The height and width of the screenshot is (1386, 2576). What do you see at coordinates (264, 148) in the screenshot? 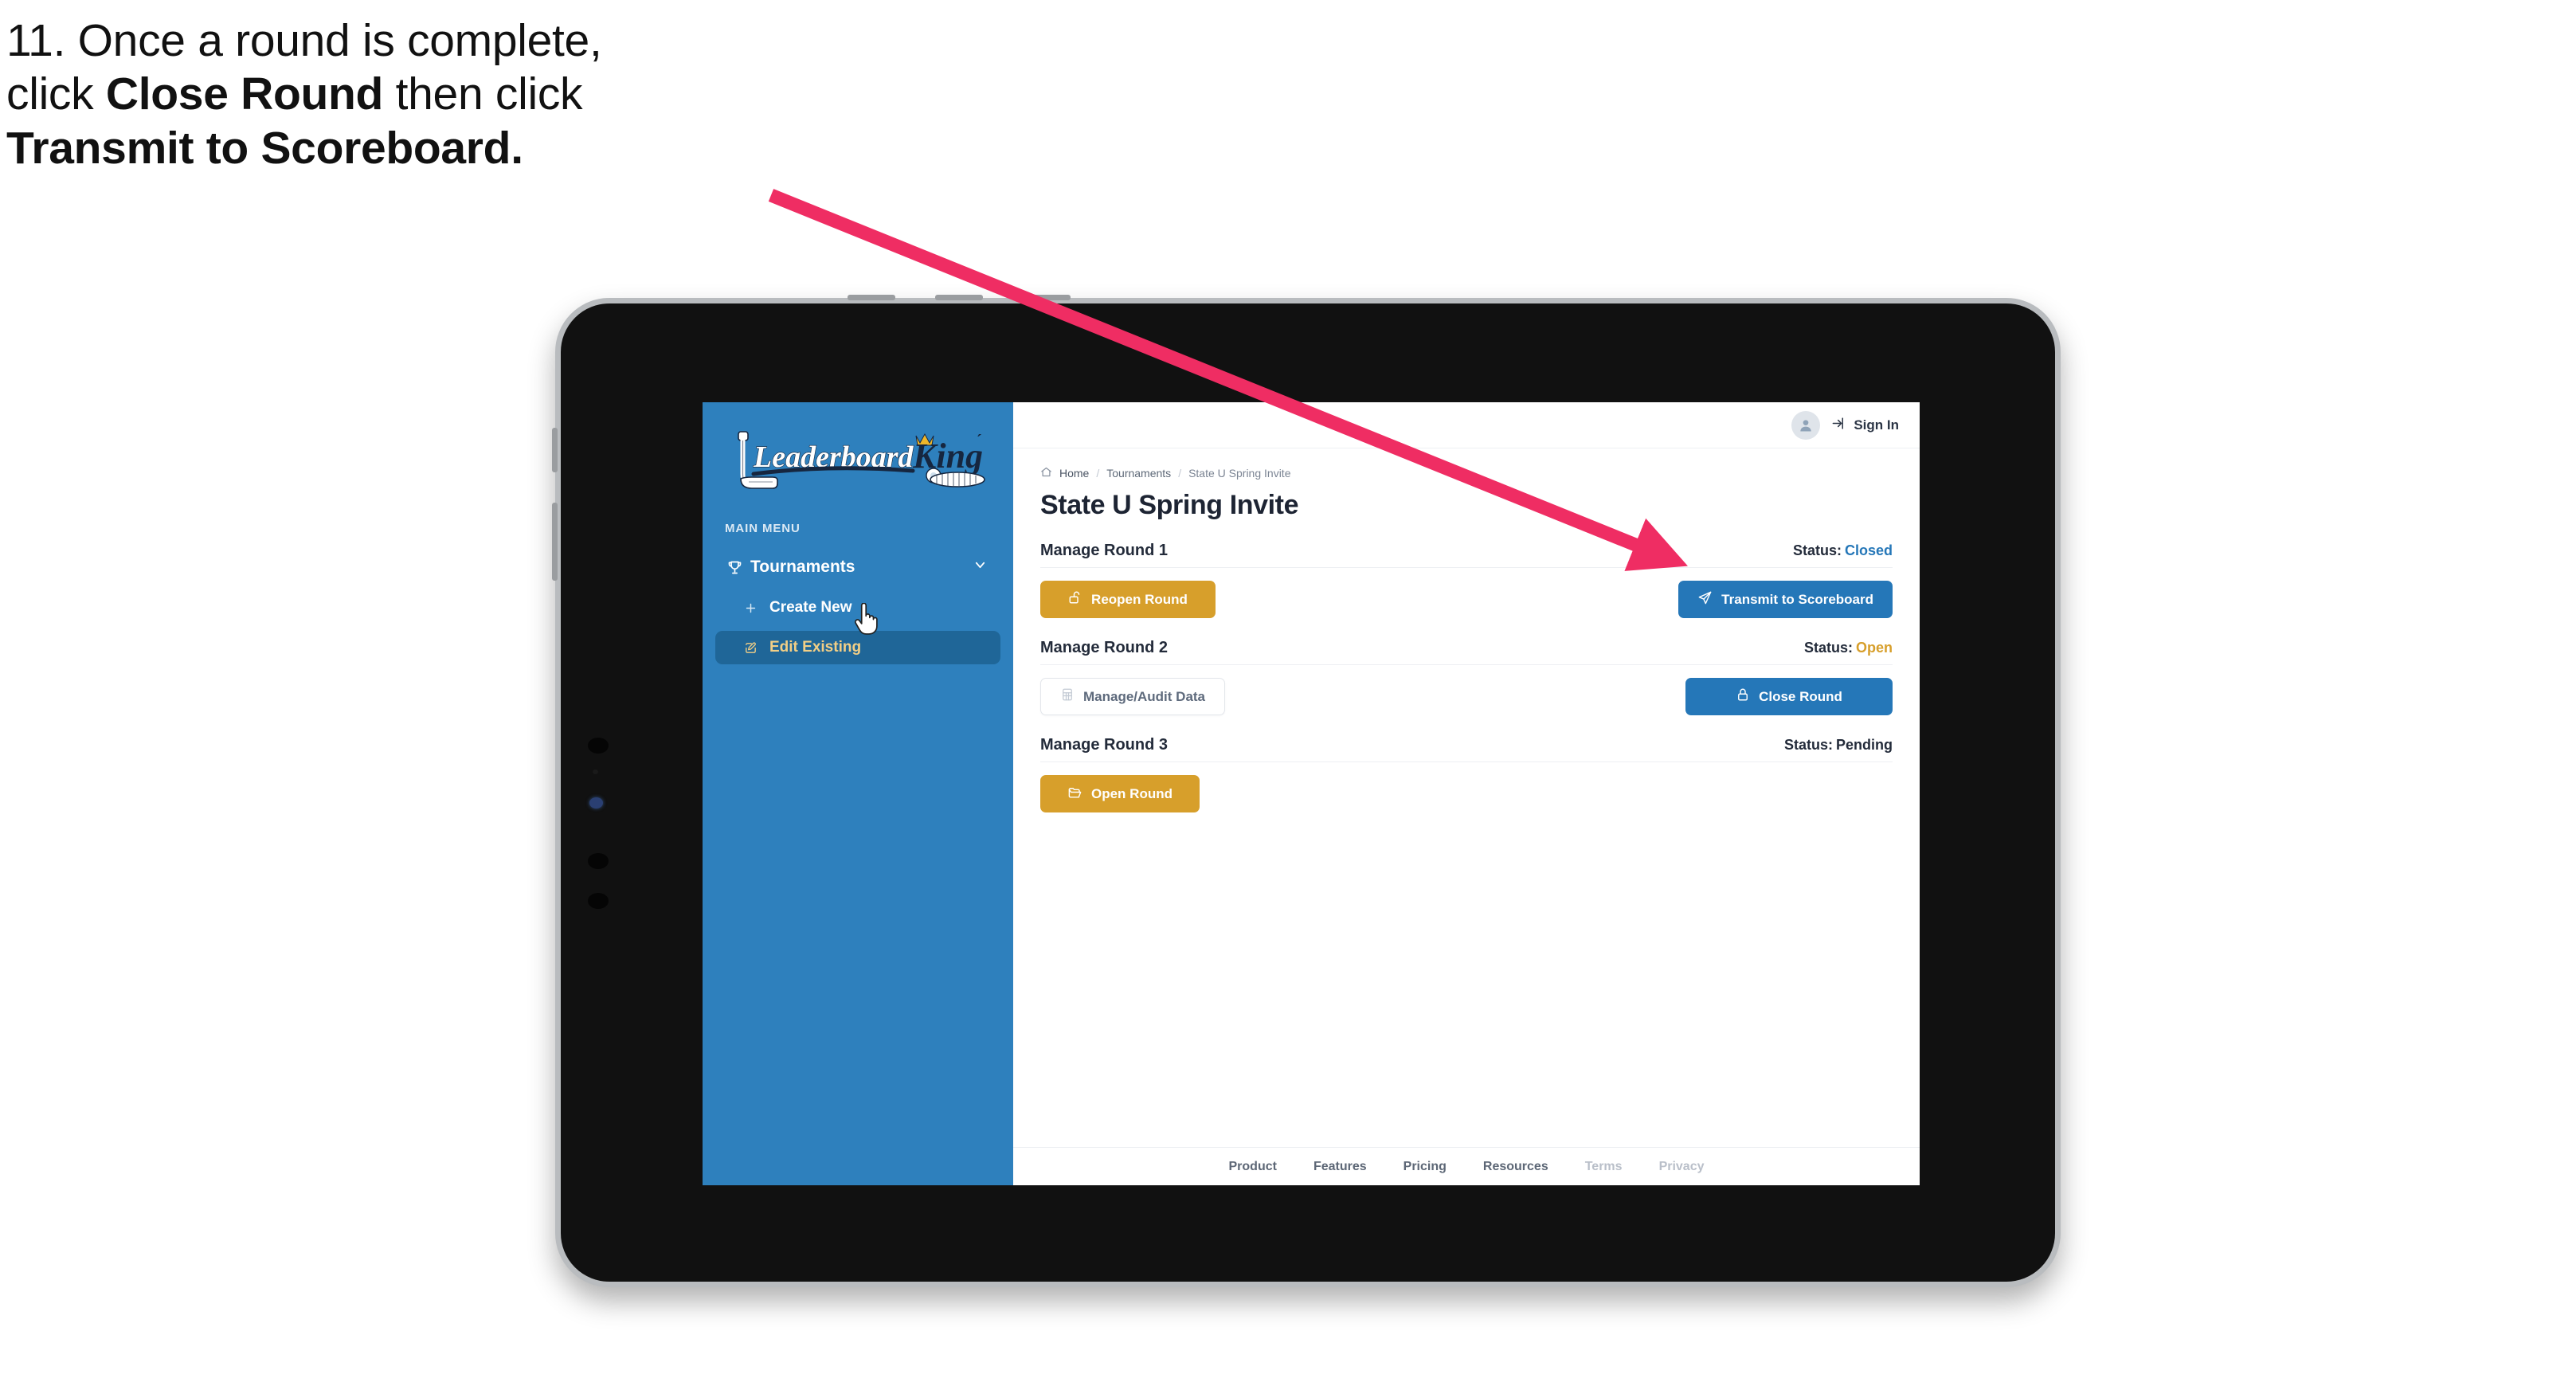
I see `caption-line-3-bold: Transmit to Scoreboard.` at bounding box center [264, 148].